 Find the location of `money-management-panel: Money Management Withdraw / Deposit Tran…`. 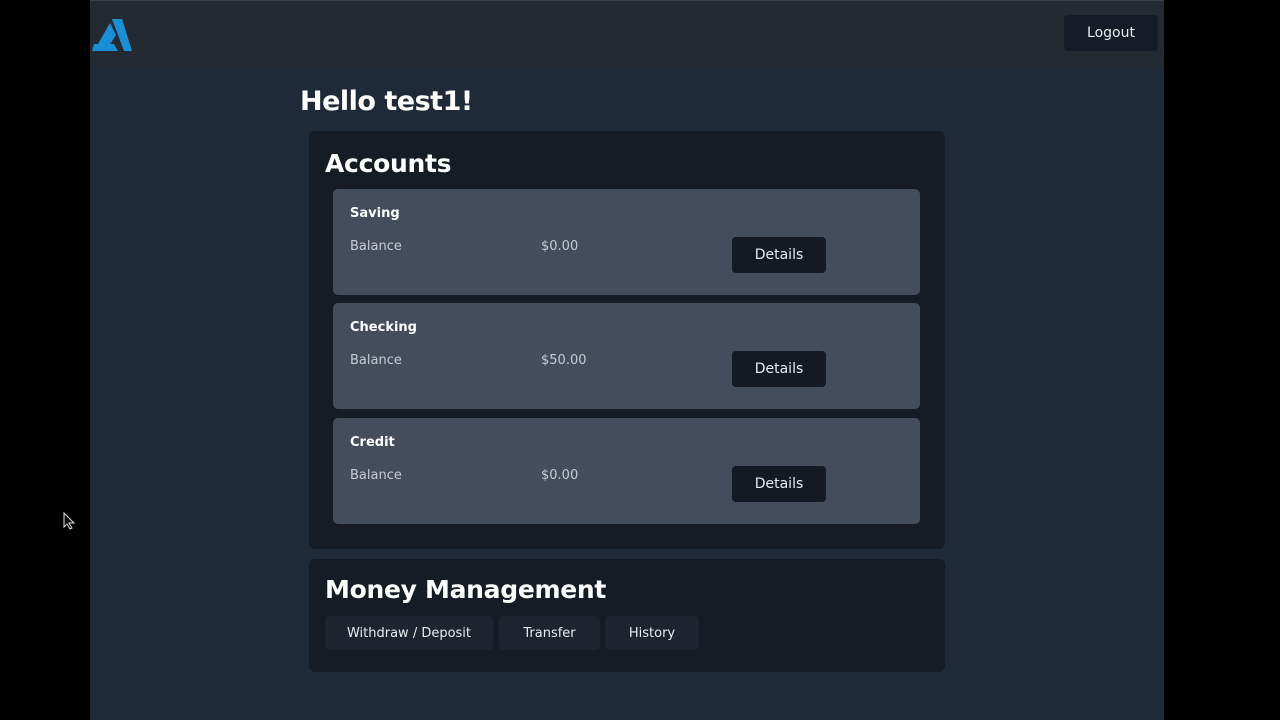

money-management-panel: Money Management Withdraw / Deposit Tran… is located at coordinates (627, 615).